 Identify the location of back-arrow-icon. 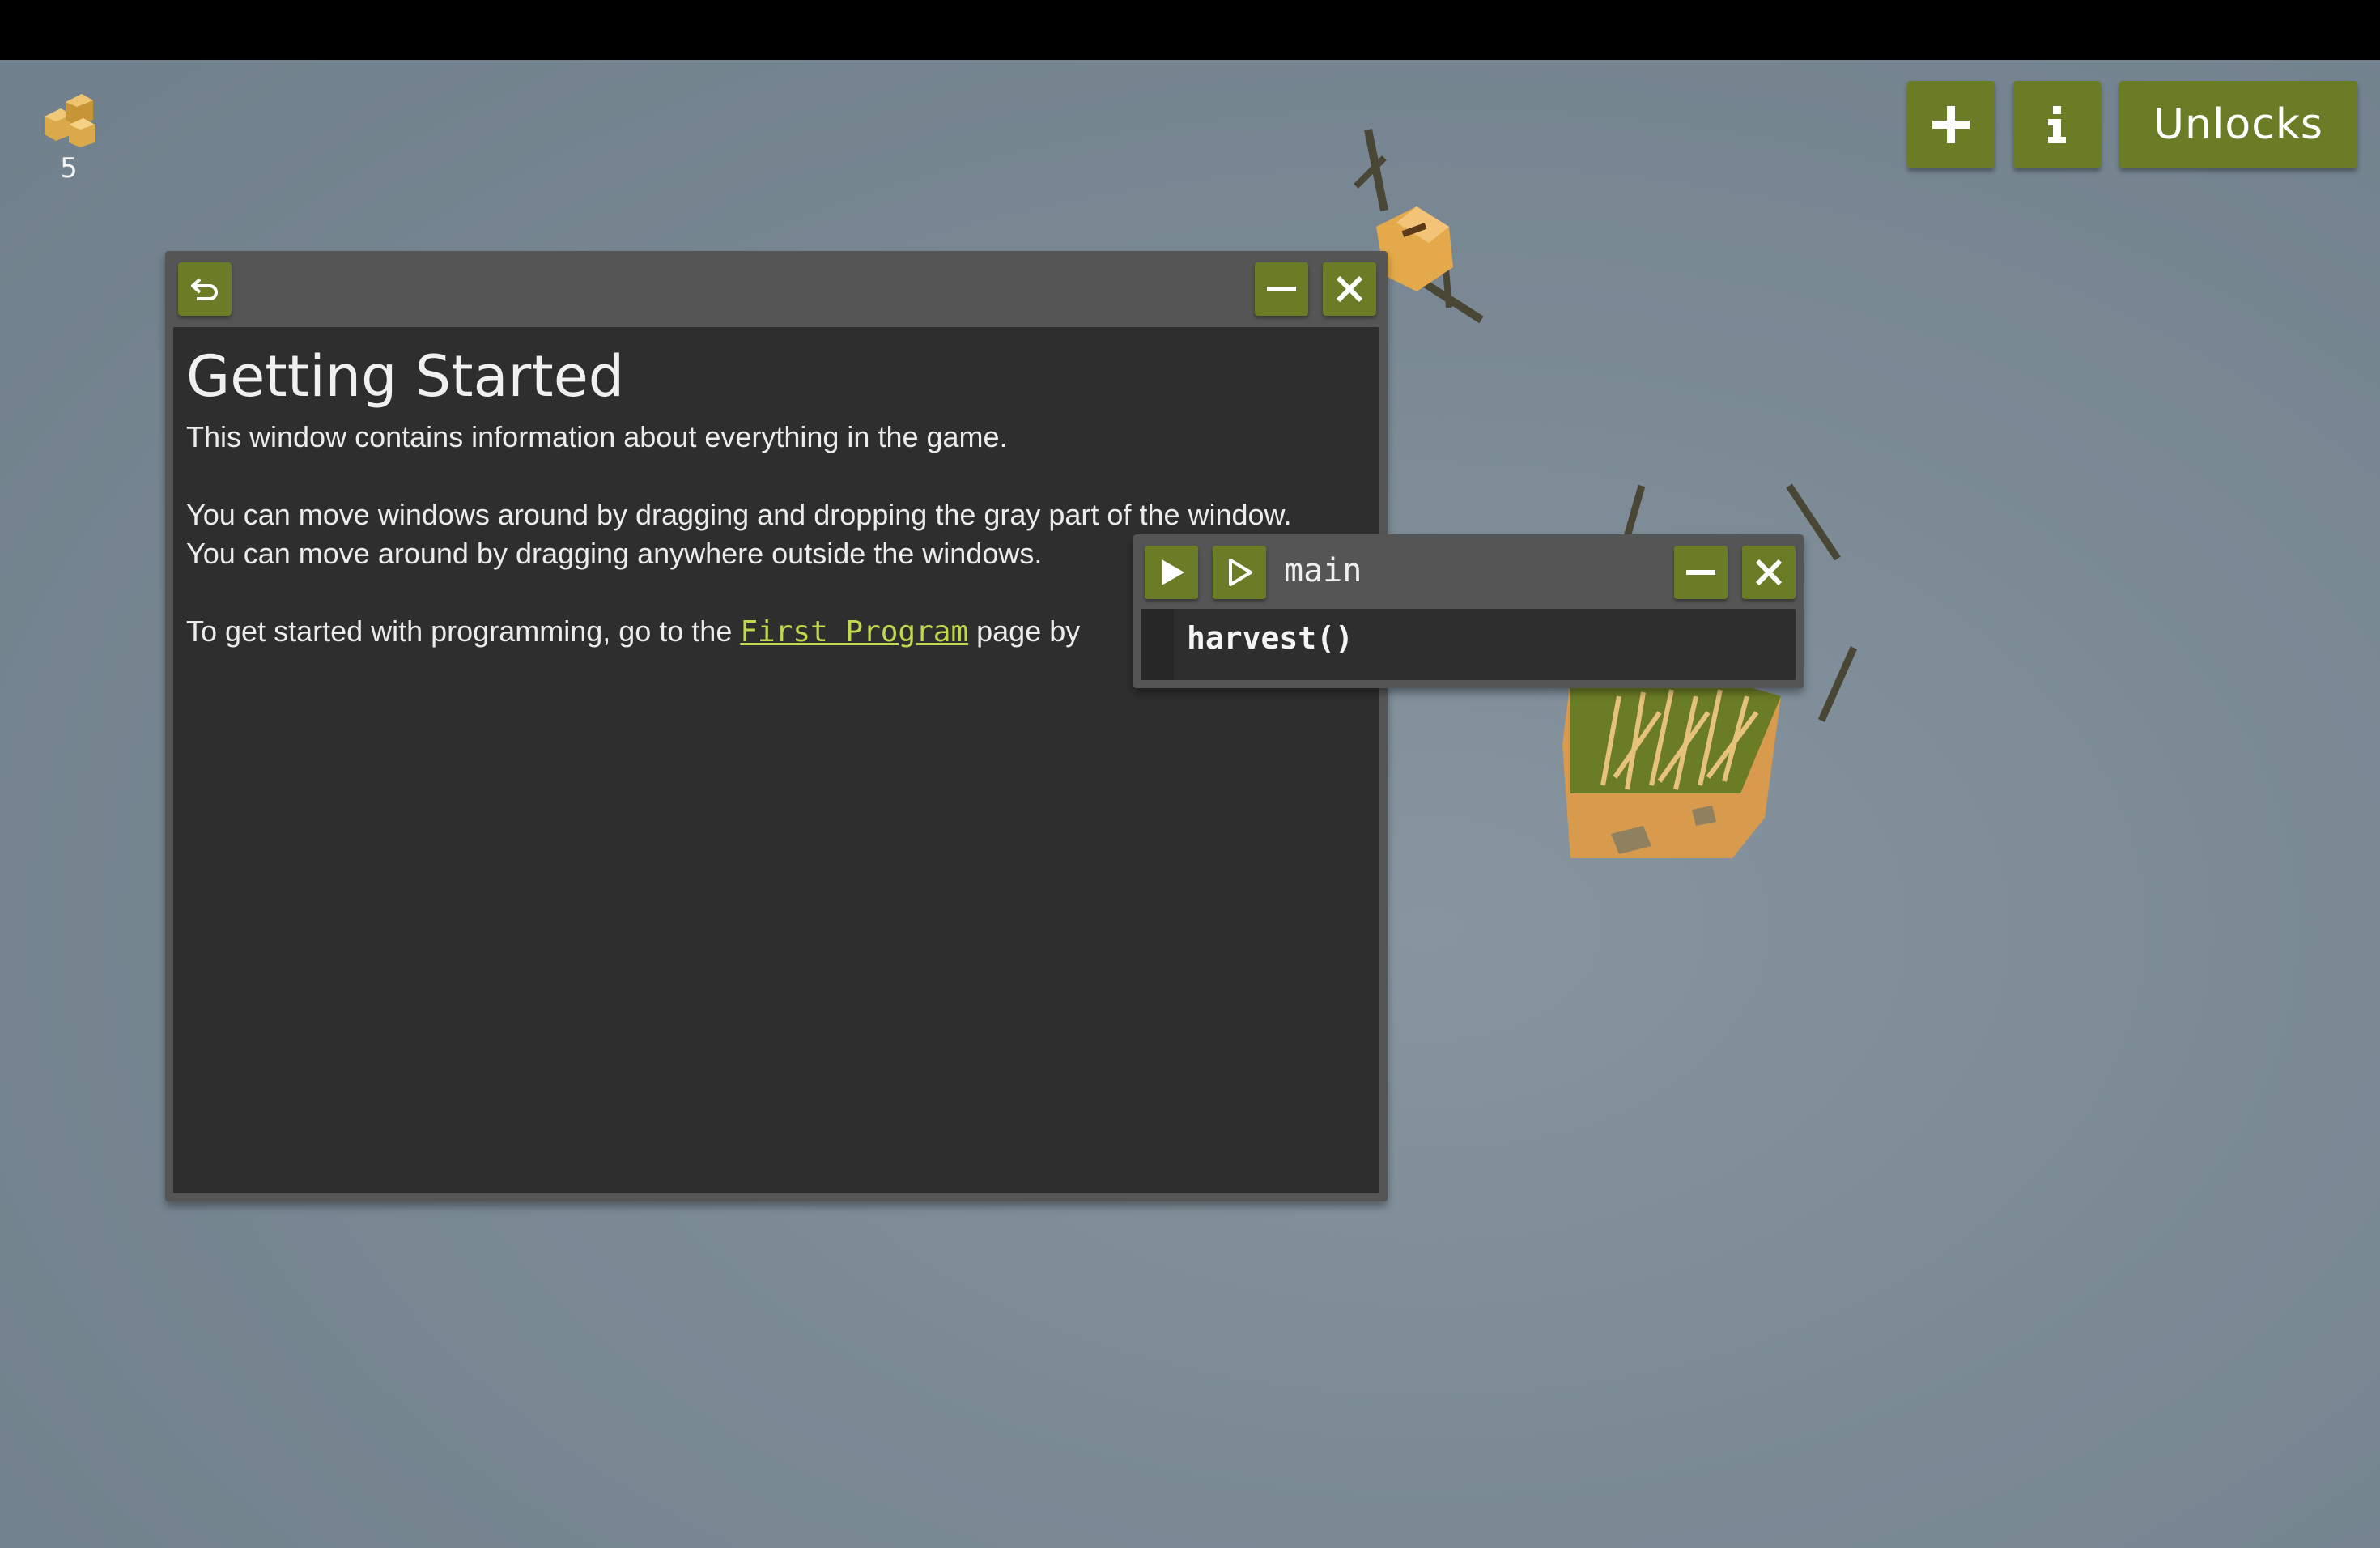
(204, 289).